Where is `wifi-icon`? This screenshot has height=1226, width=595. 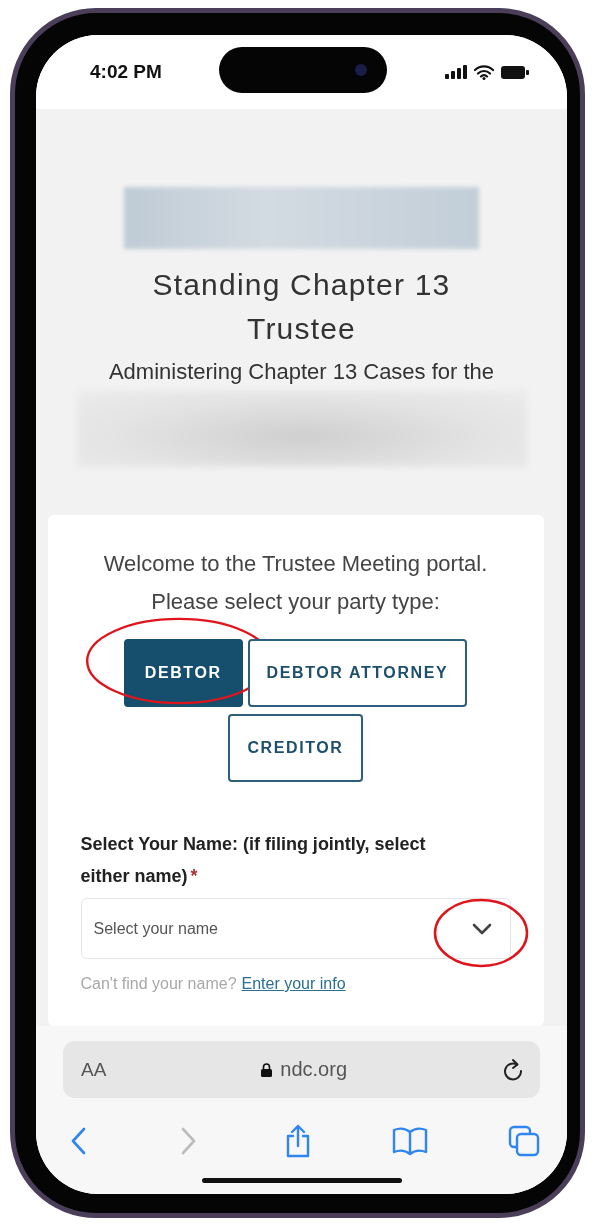 wifi-icon is located at coordinates (484, 72).